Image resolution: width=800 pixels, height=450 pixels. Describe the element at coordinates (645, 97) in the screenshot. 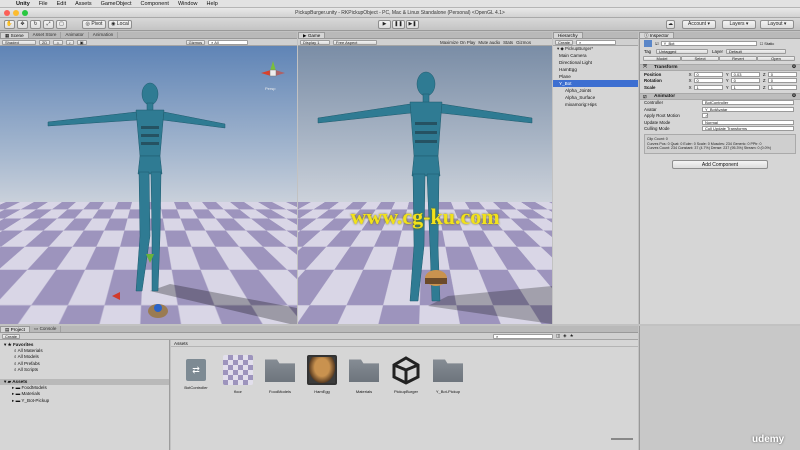

I see `animator-checkbox: ☑` at that location.